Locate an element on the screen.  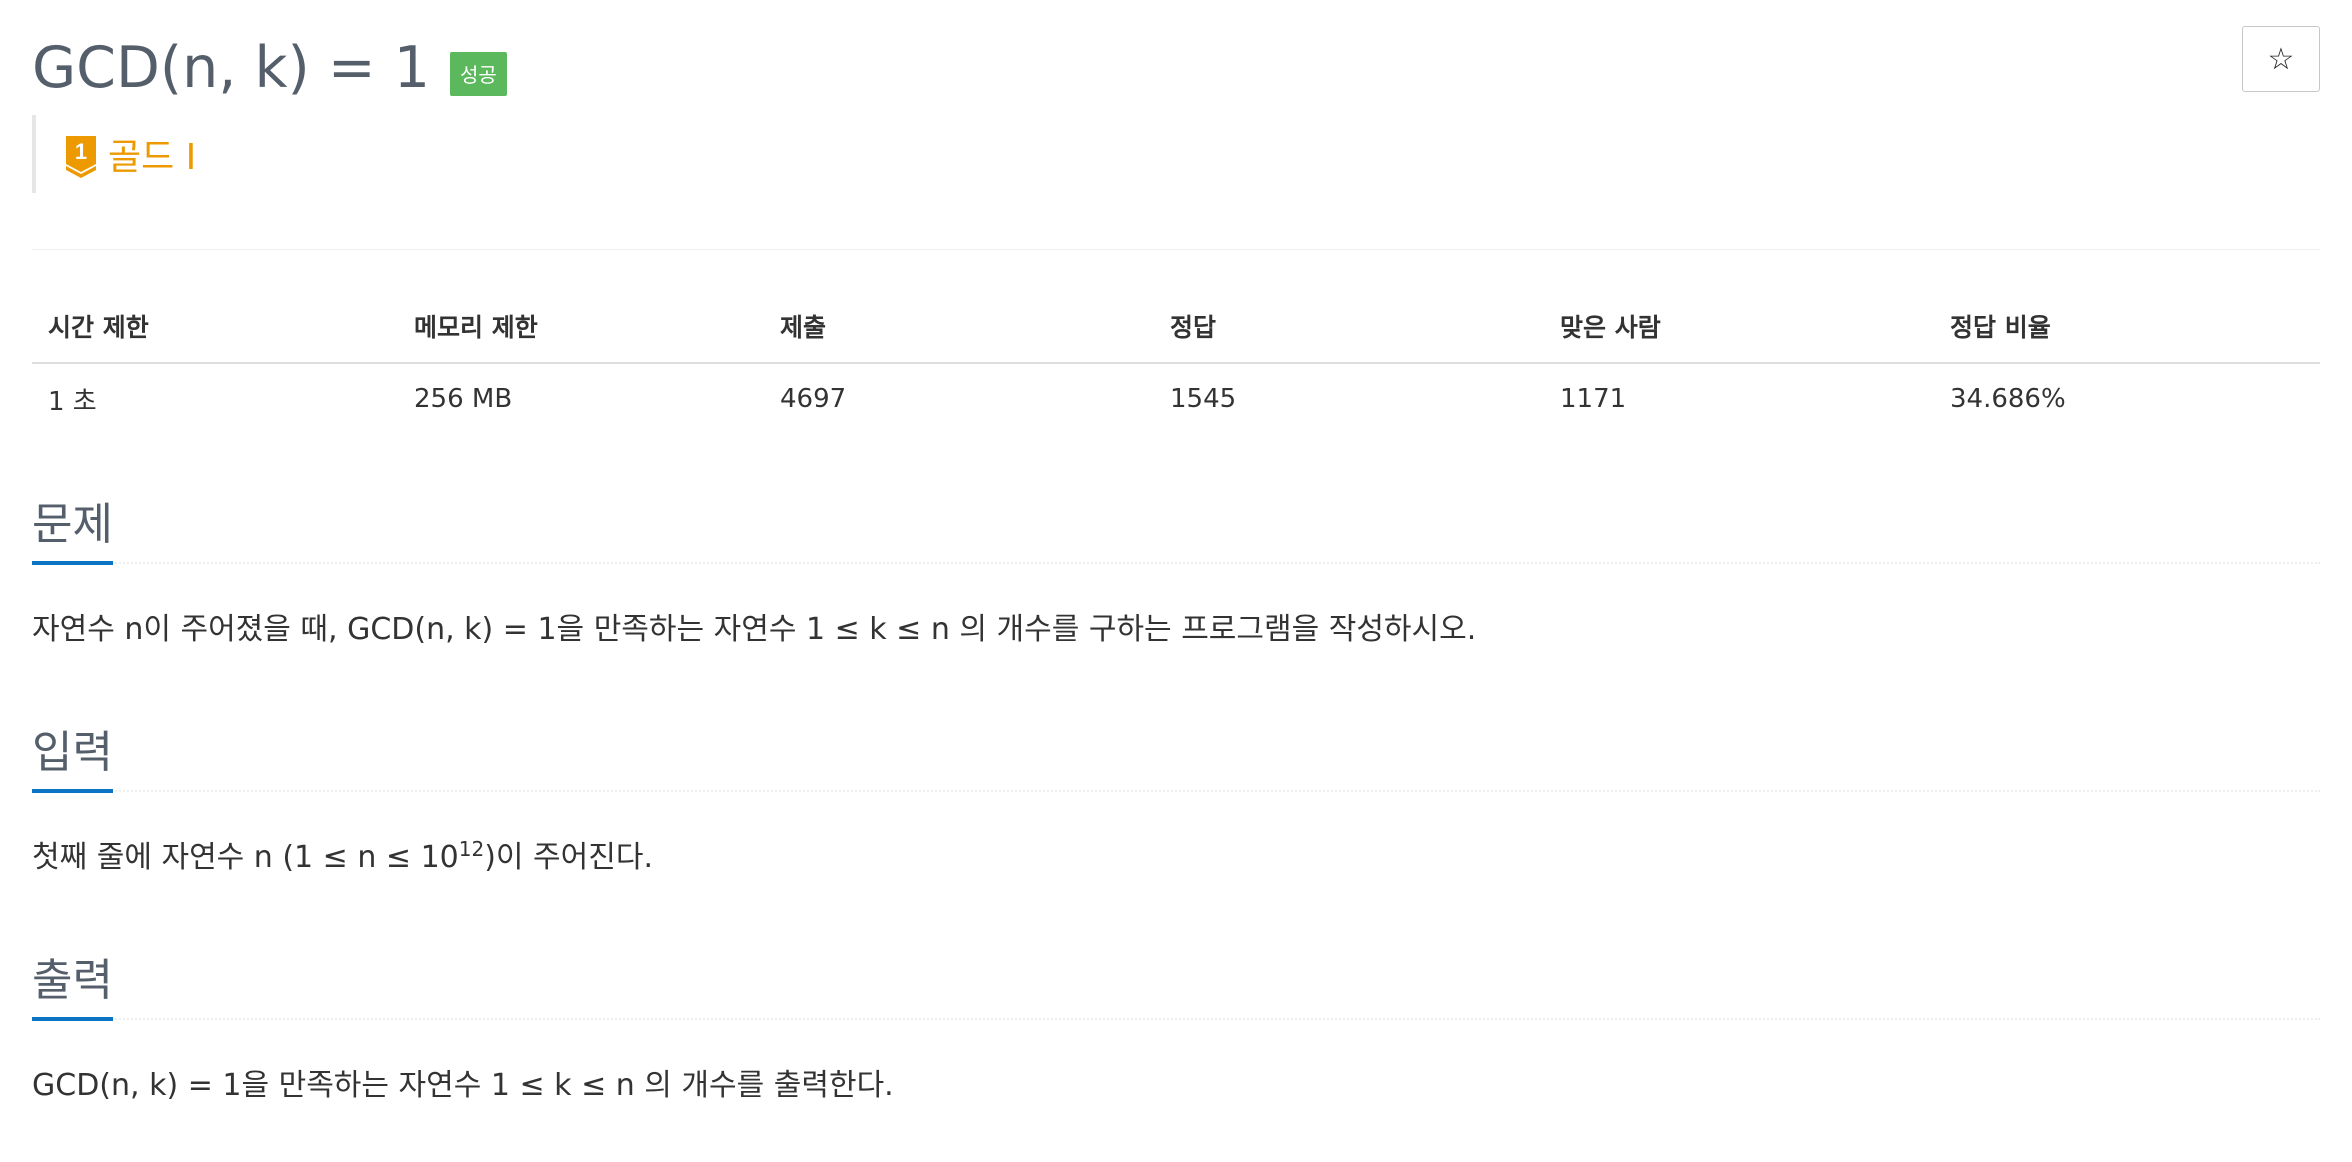
table-row: 1 초 256 MB 4697 1545 1171 34.686% is located at coordinates (1176, 399).